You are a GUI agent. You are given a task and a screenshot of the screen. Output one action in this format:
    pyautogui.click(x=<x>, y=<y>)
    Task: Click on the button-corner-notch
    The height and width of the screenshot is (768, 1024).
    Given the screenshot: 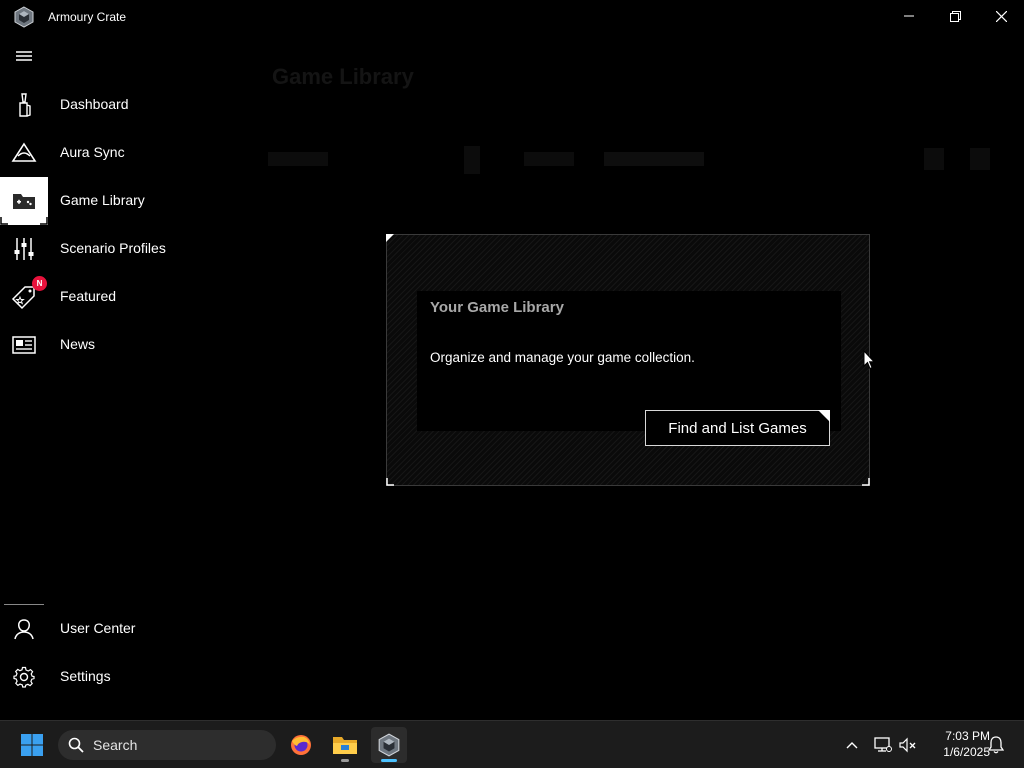 What is the action you would take?
    pyautogui.click(x=824, y=416)
    